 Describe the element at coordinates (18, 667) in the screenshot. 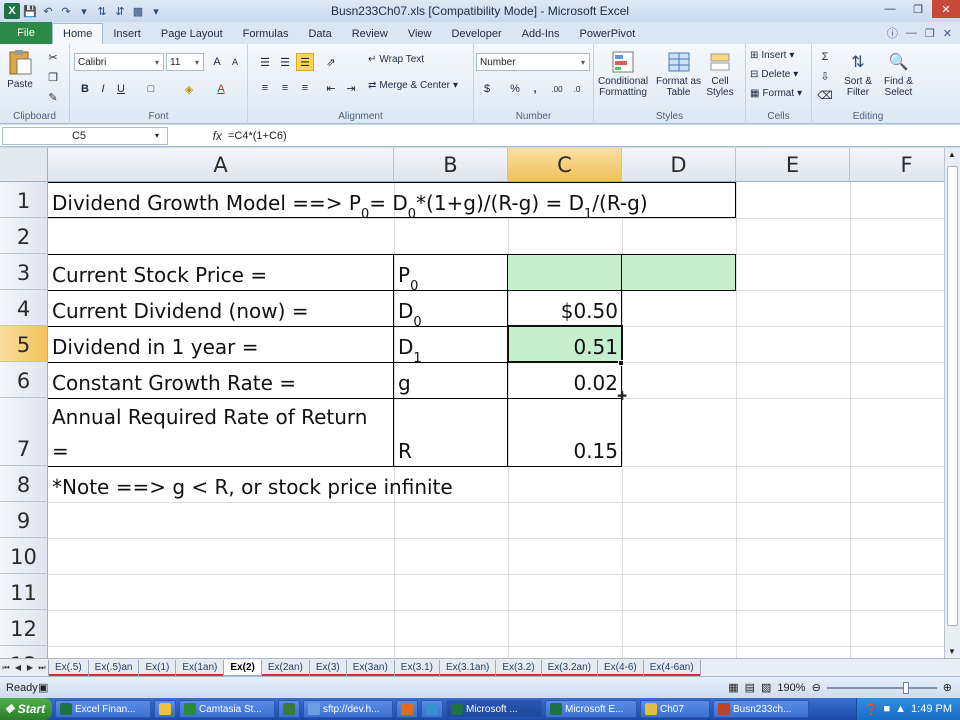

I see `prev-sheet-icon: ◀` at that location.